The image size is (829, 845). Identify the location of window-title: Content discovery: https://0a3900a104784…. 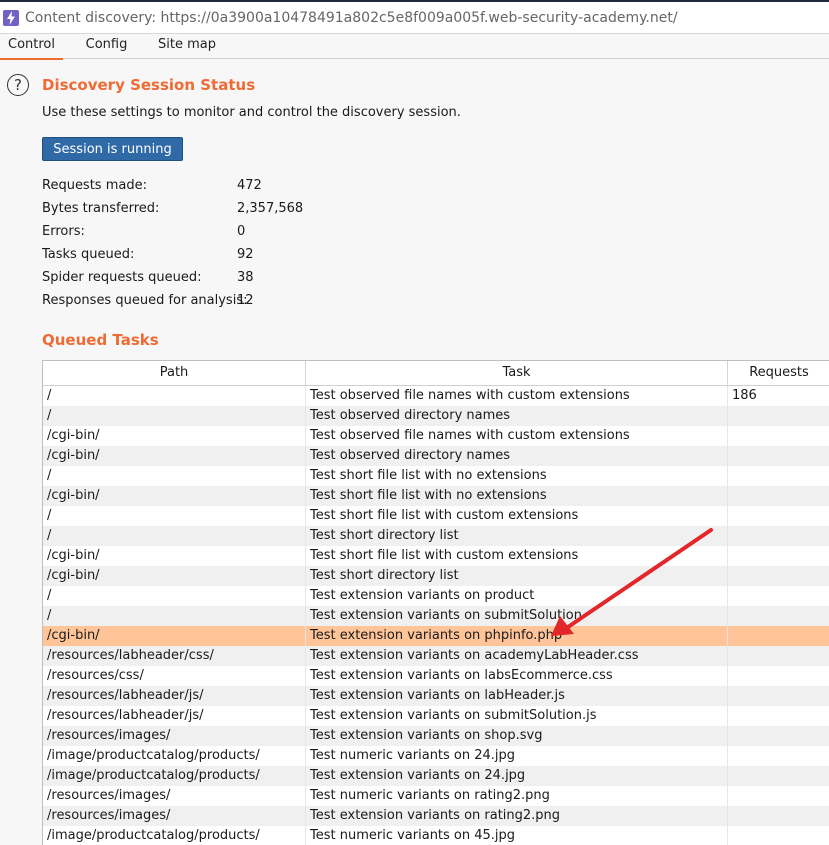
(351, 17).